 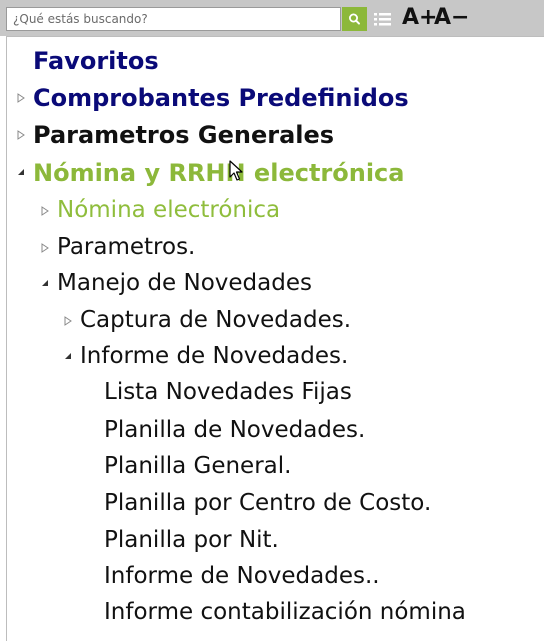 I want to click on list-icon, so click(x=382, y=19).